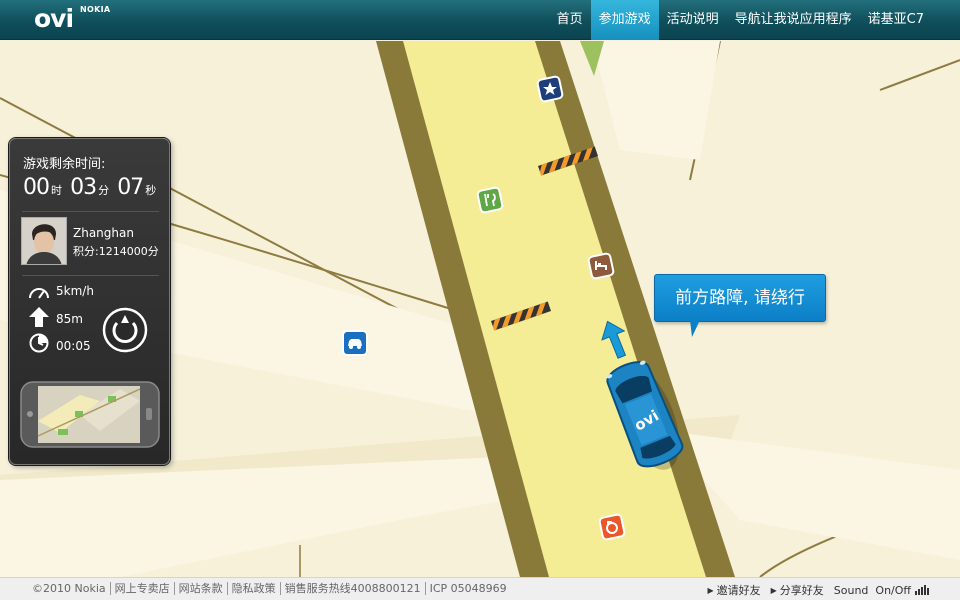  I want to click on phone-minimap, so click(90, 414).